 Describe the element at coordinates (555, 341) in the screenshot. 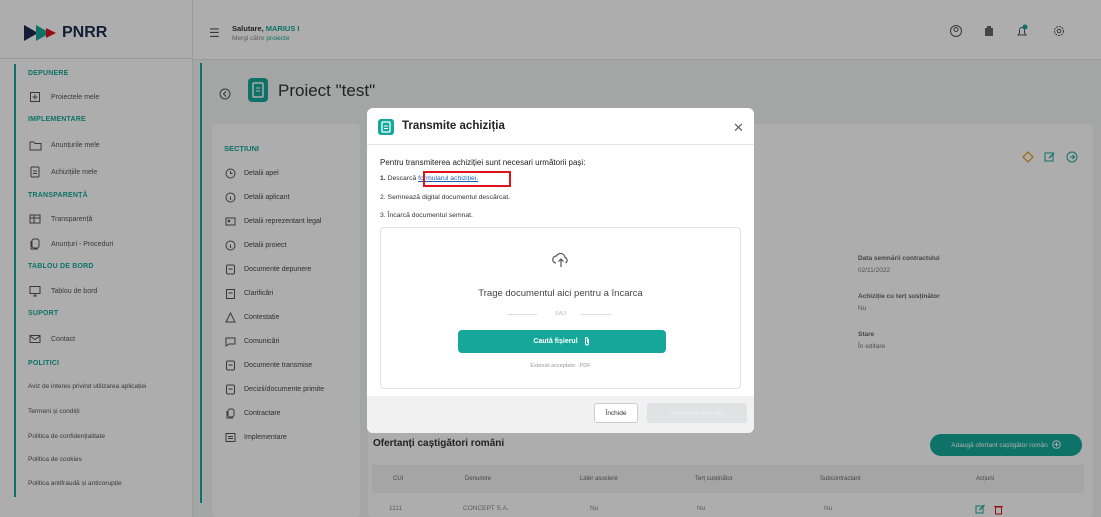

I see `browse-file-label: Caută fișierul` at that location.